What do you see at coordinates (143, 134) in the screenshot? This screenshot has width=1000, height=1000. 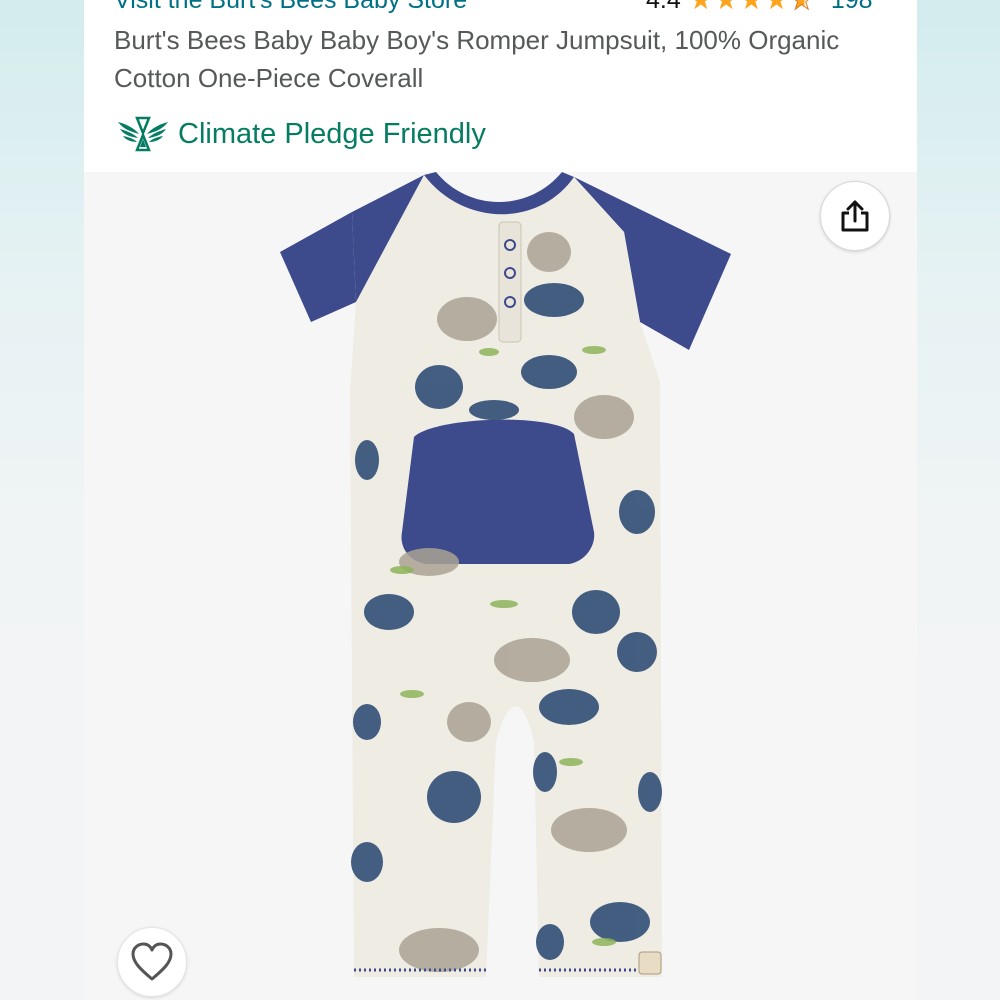 I see `climate-pledge-wings-icon` at bounding box center [143, 134].